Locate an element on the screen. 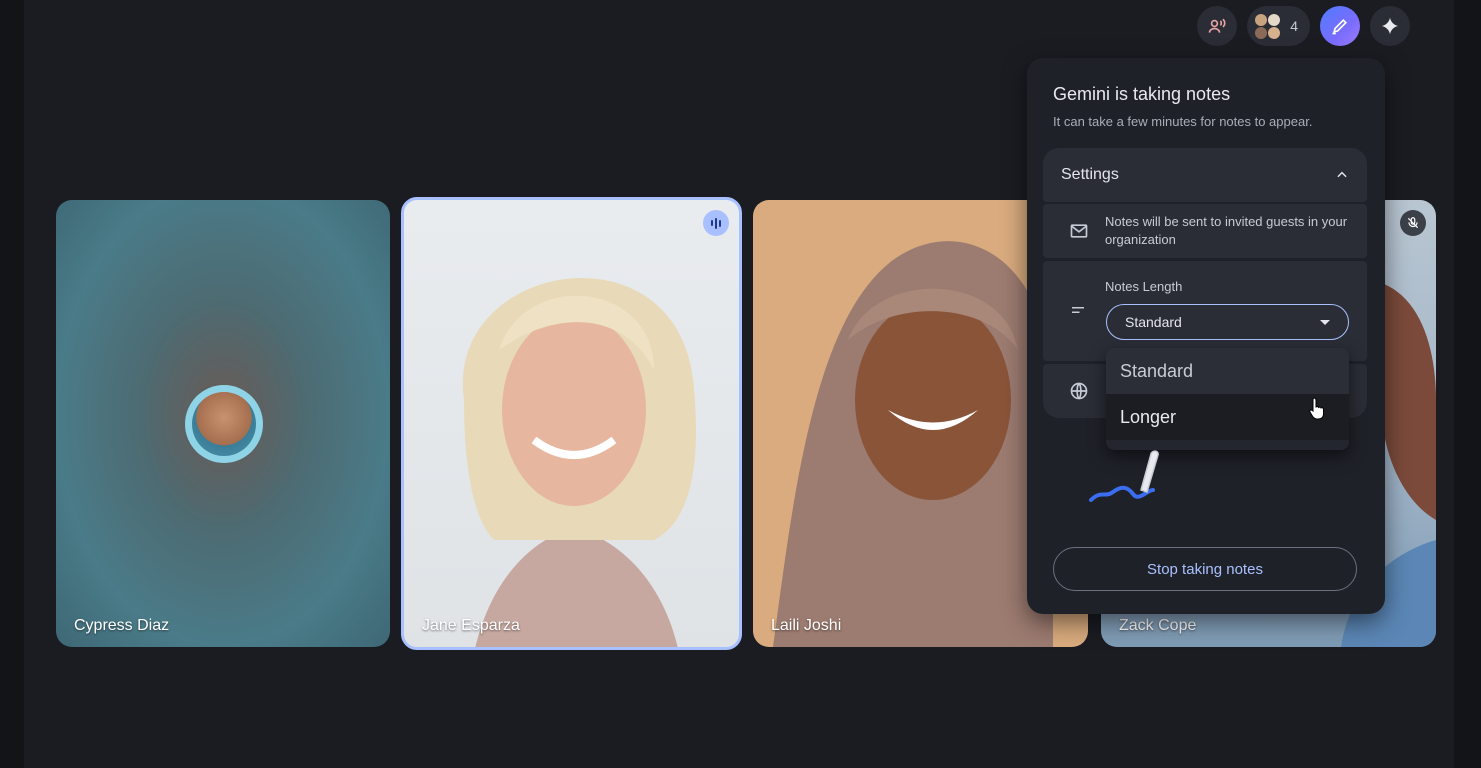 The width and height of the screenshot is (1481, 768). settings-toggle: Settings is located at coordinates (1205, 175).